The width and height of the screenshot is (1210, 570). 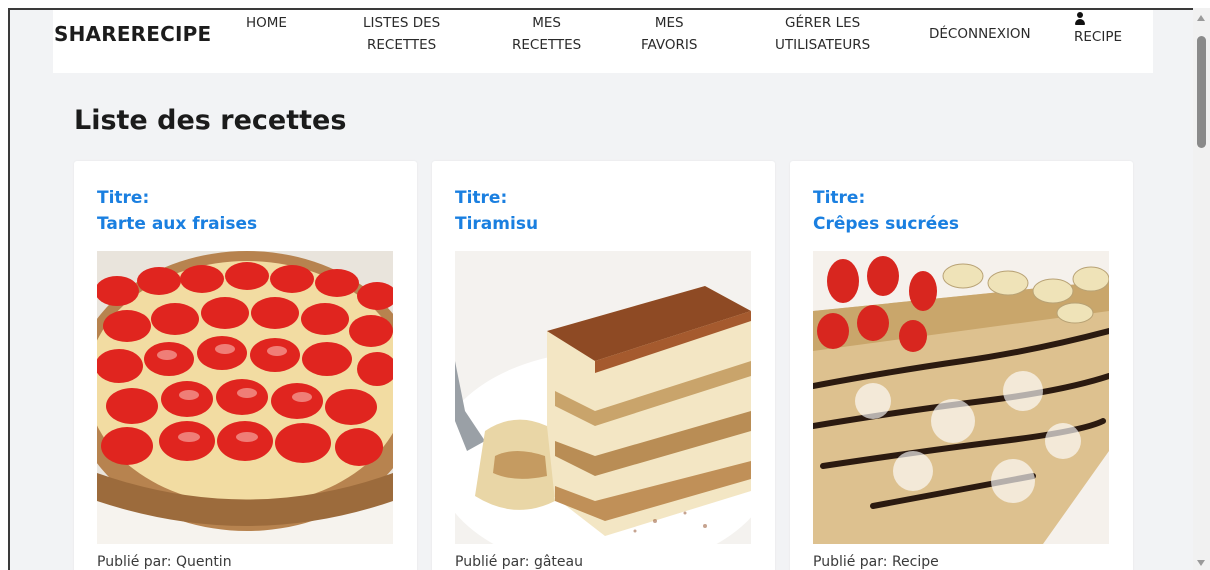 I want to click on recipe-title-text: Crêpes sucrées, so click(x=886, y=224).